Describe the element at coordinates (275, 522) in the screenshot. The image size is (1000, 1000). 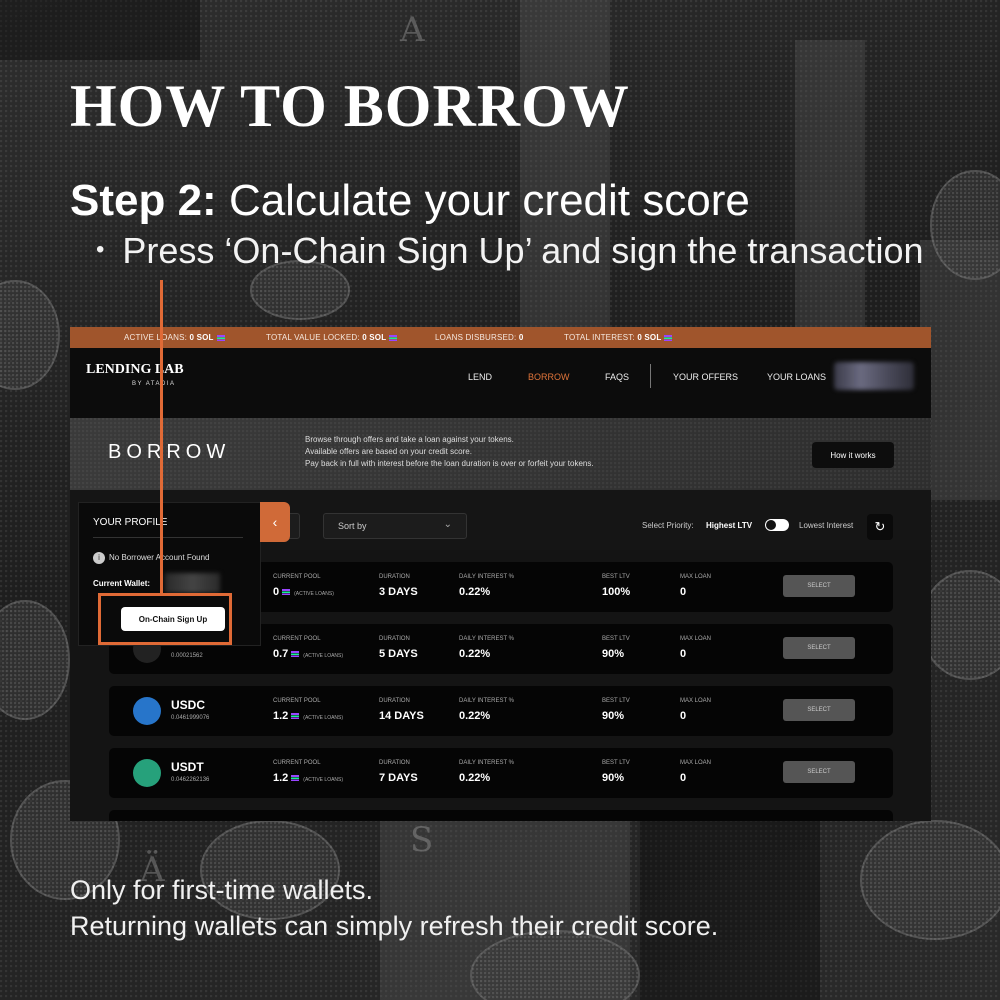
I see `collapse-profile-button: ‹` at that location.